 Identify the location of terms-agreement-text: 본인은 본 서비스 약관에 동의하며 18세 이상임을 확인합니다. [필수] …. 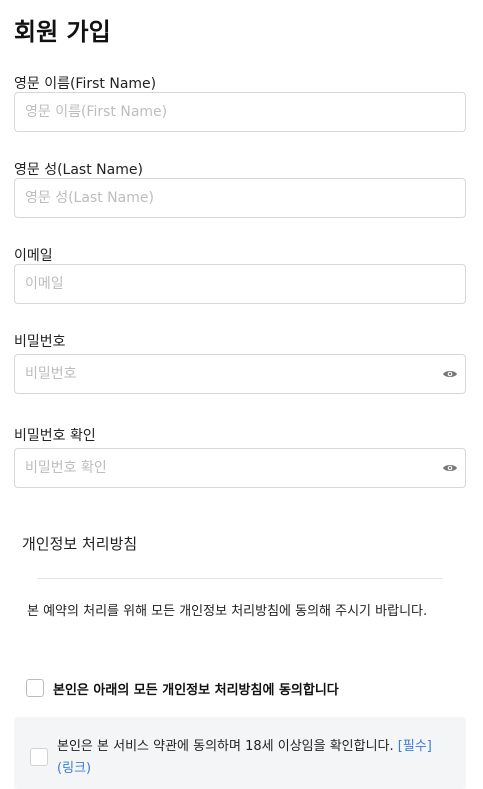
(247, 758).